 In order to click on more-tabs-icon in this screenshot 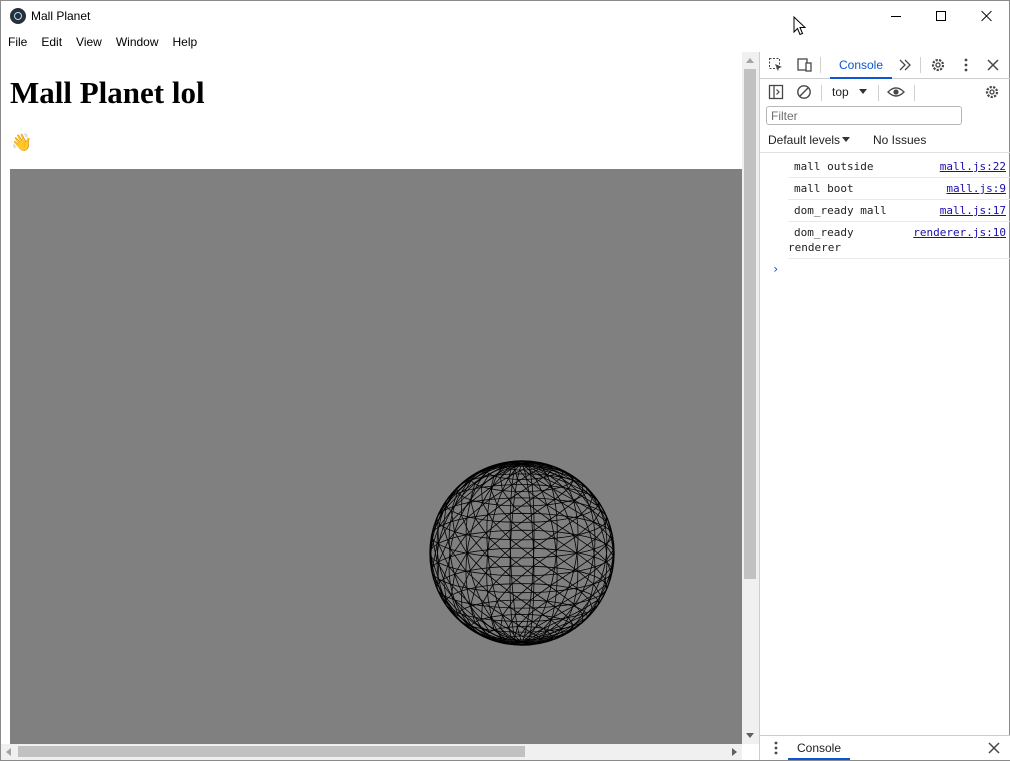, I will do `click(905, 65)`.